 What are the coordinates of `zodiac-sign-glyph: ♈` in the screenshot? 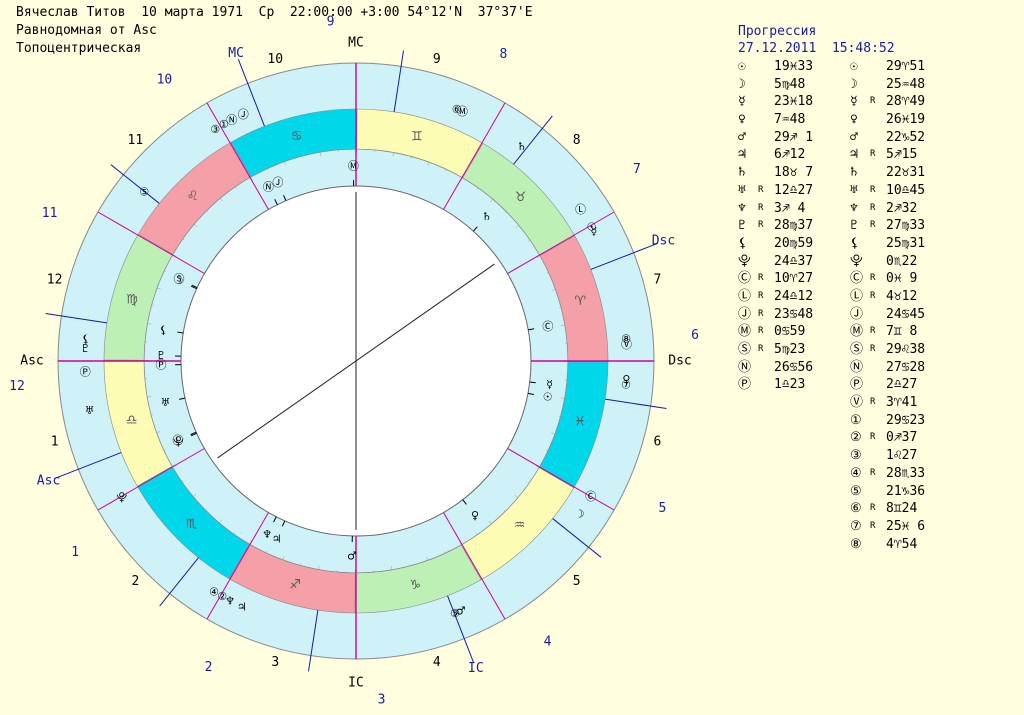 It's located at (580, 301).